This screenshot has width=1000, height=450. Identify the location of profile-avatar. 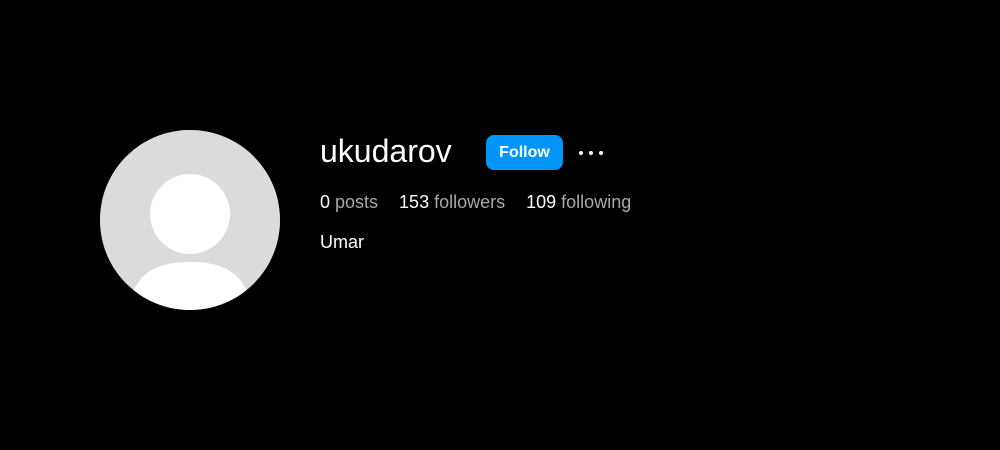
(190, 220).